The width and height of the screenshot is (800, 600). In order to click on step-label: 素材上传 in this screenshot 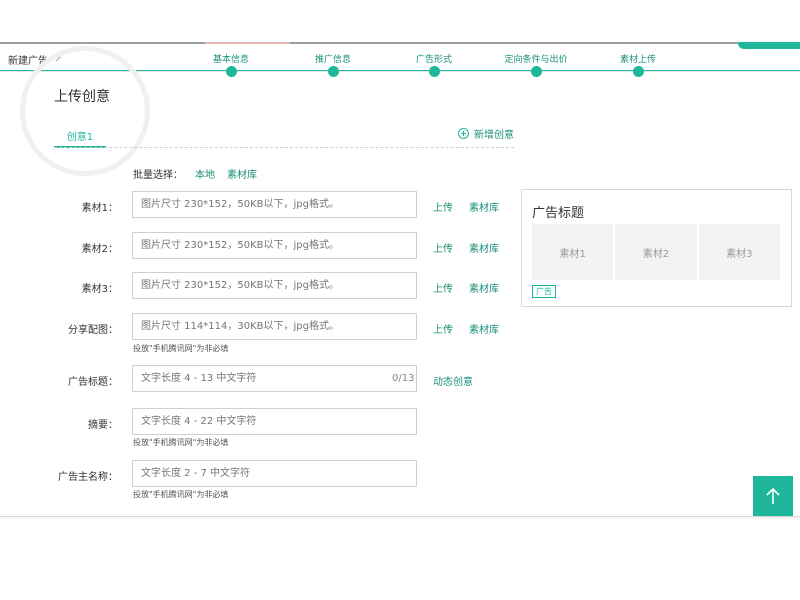, I will do `click(637, 60)`.